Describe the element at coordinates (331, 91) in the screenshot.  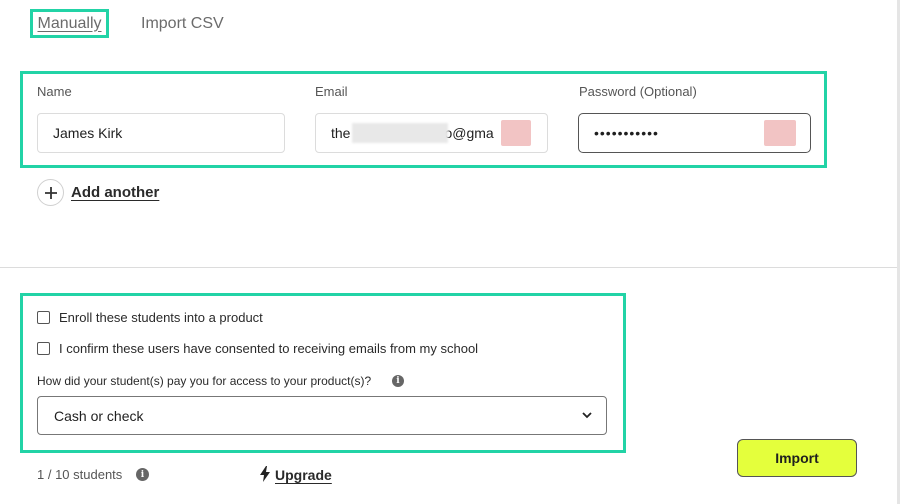
I see `email-label: Email` at that location.